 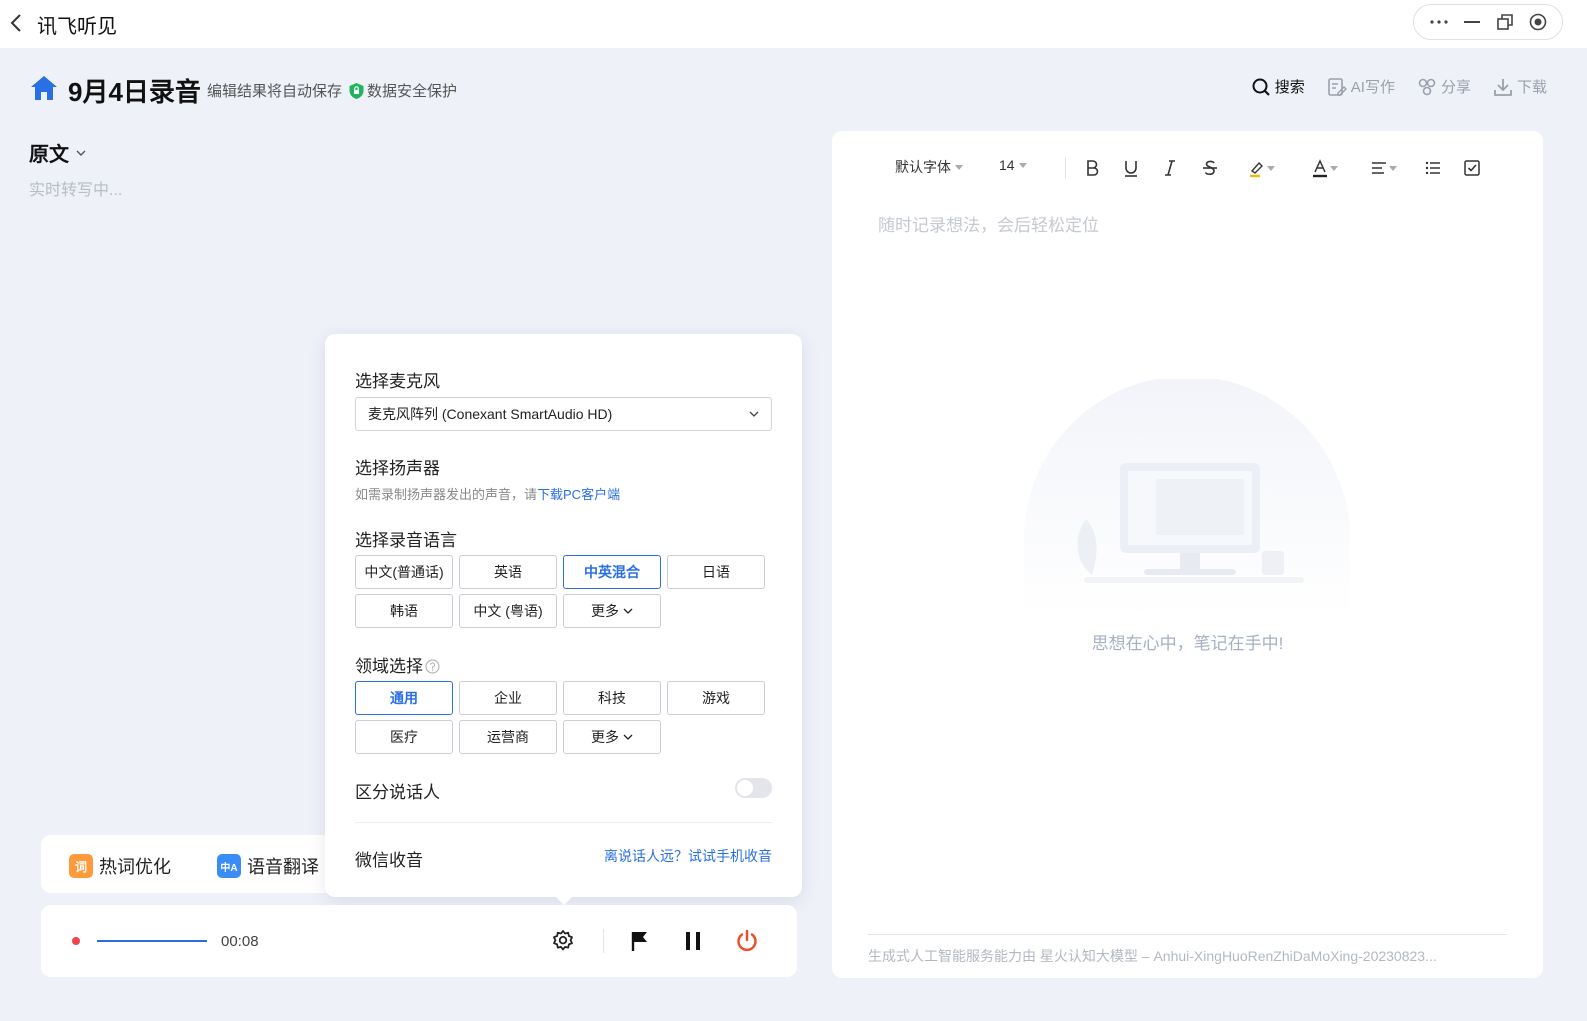 What do you see at coordinates (432, 666) in the screenshot?
I see `help-icon` at bounding box center [432, 666].